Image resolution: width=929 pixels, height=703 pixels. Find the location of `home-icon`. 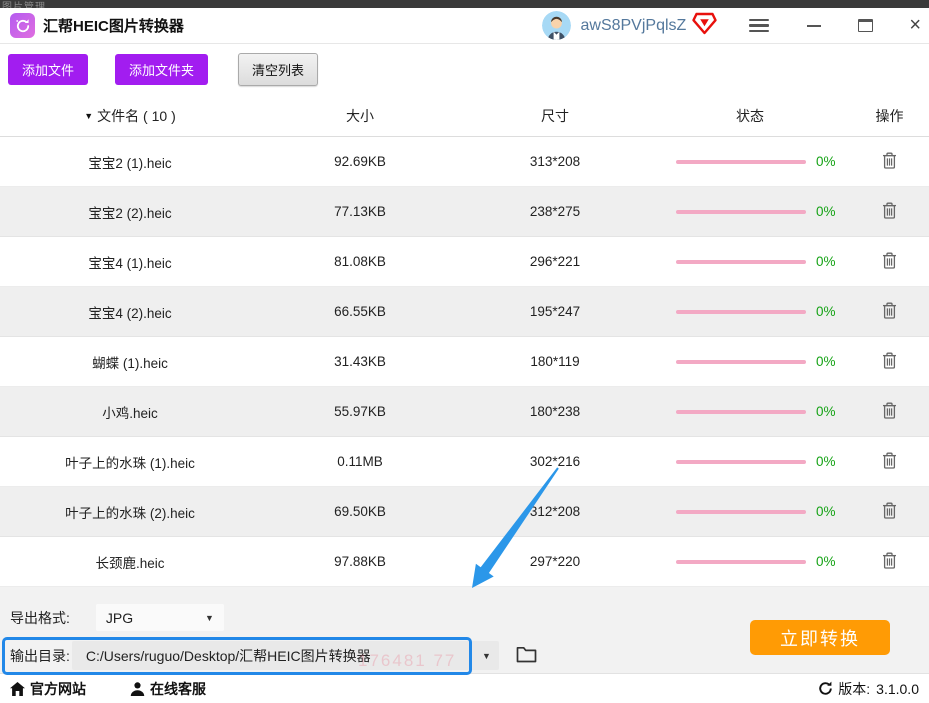

home-icon is located at coordinates (17, 688).